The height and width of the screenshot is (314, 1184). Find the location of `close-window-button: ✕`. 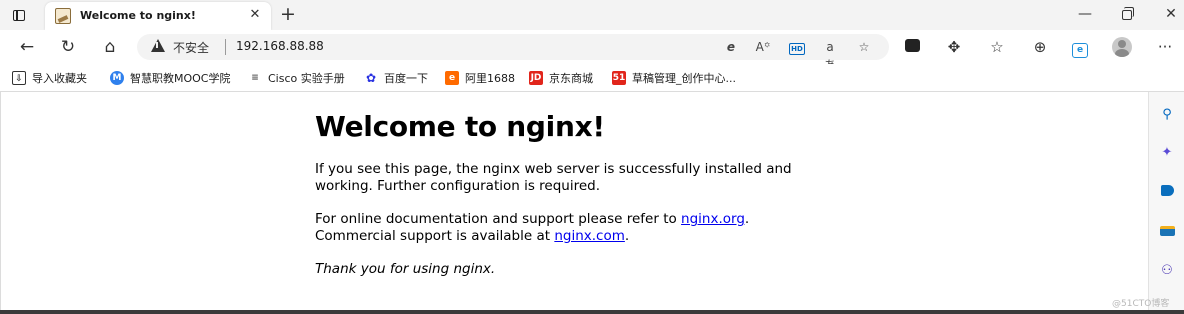

close-window-button: ✕ is located at coordinates (1171, 15).